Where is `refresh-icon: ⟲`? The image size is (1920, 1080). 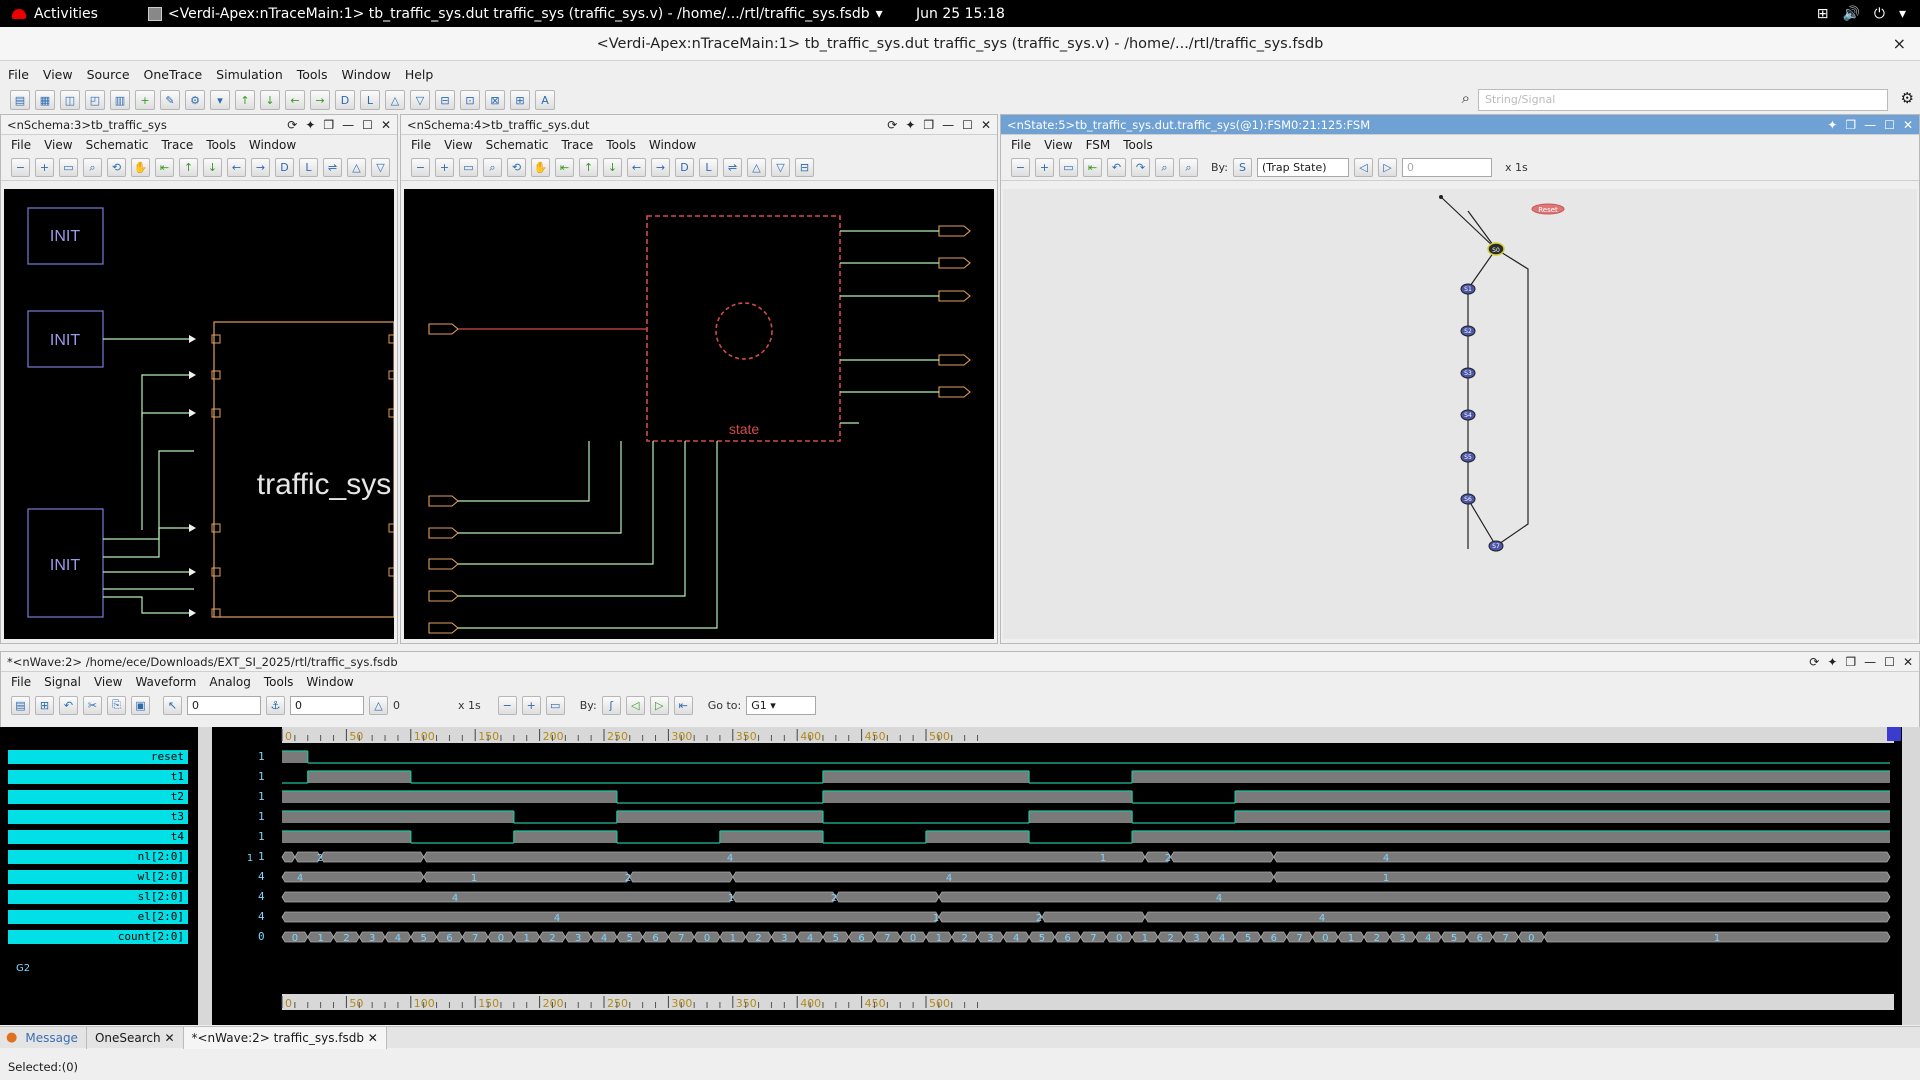
refresh-icon: ⟲ is located at coordinates (116, 167).